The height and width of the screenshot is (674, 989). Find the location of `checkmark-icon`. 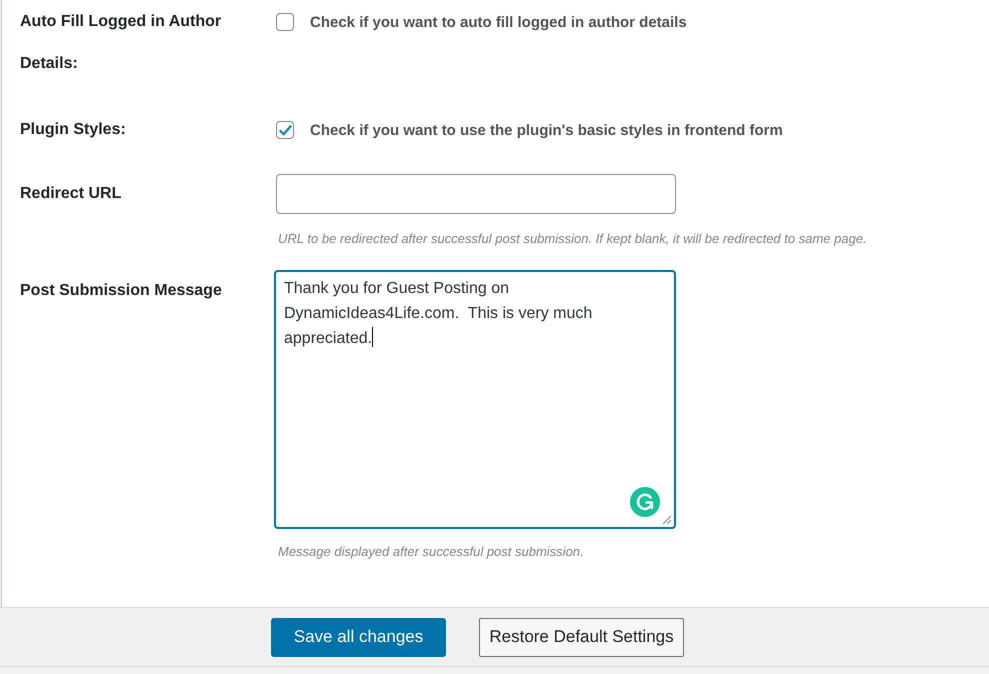

checkmark-icon is located at coordinates (285, 130).